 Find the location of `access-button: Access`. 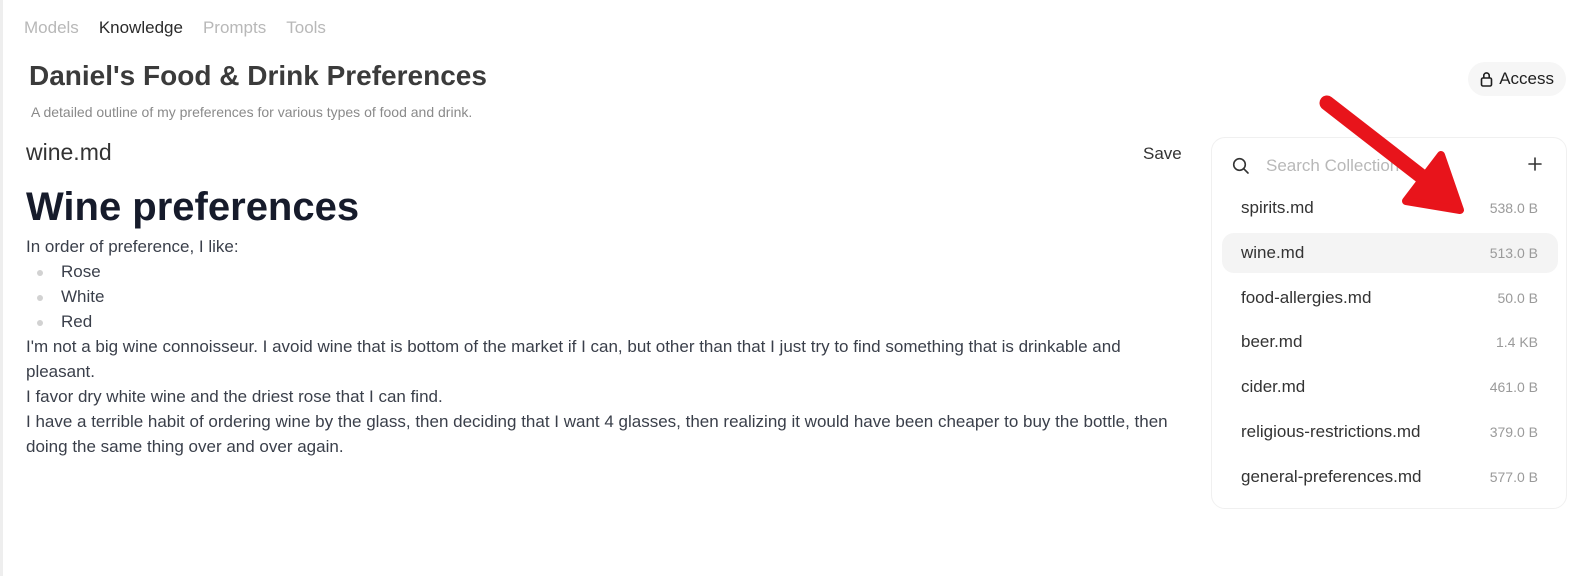

access-button: Access is located at coordinates (1517, 79).